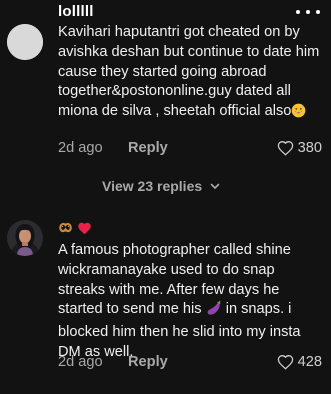 The width and height of the screenshot is (331, 394). What do you see at coordinates (298, 114) in the screenshot?
I see `grinning-sweat-emoji-icon` at bounding box center [298, 114].